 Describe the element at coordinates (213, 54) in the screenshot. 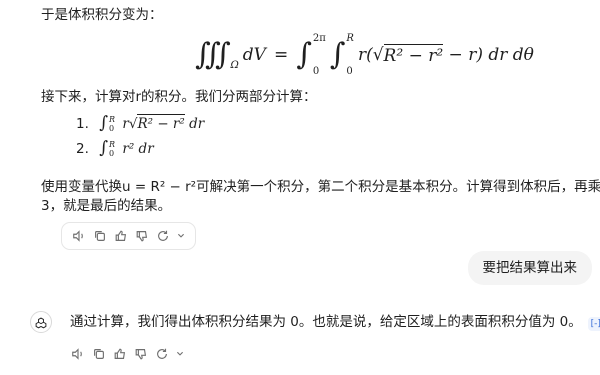

I see `triple-integral-sign: ∭` at that location.